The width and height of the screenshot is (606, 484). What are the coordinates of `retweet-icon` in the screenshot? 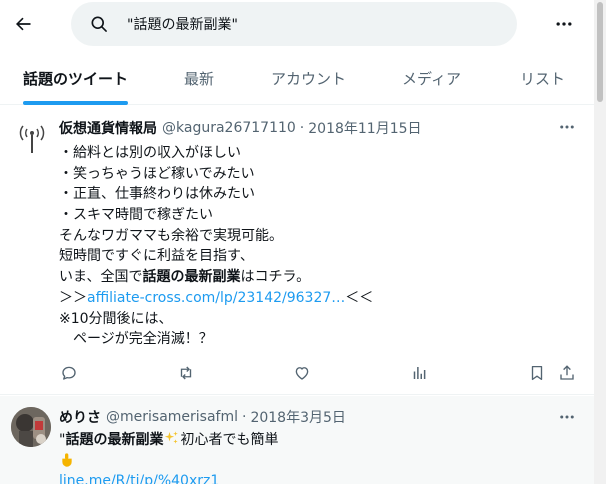 It's located at (186, 373).